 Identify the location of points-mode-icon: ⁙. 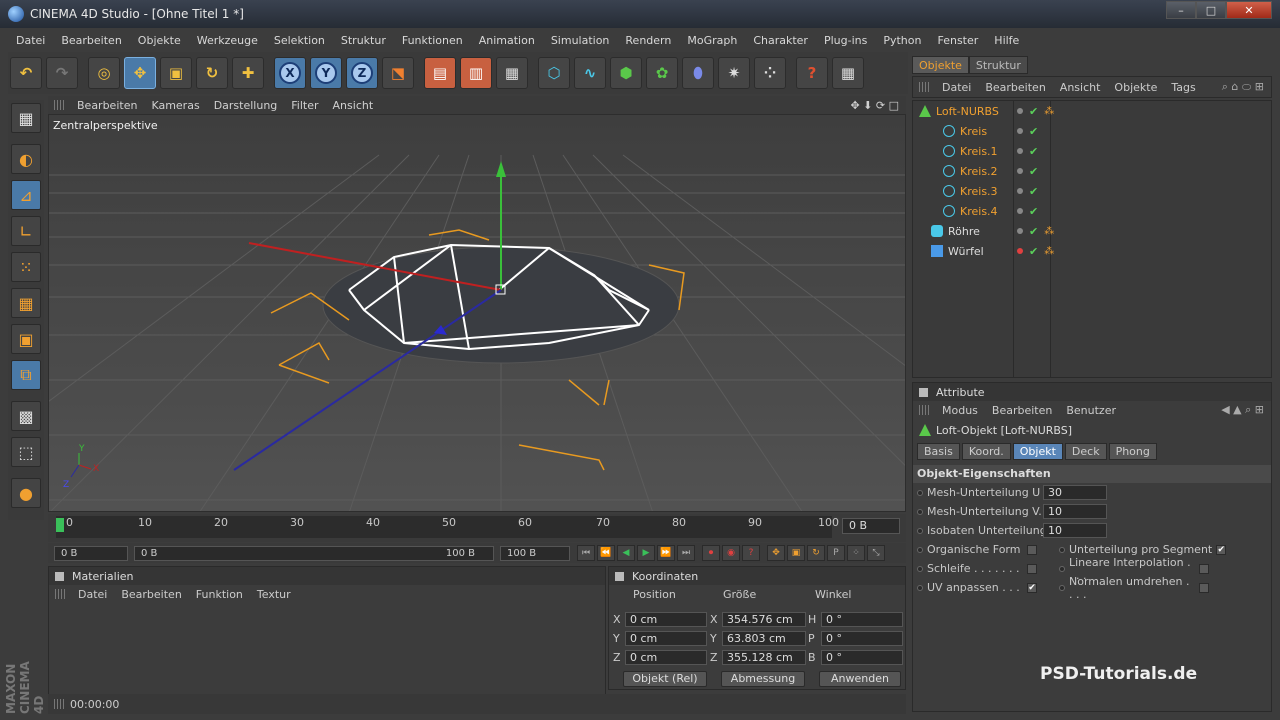
(26, 267).